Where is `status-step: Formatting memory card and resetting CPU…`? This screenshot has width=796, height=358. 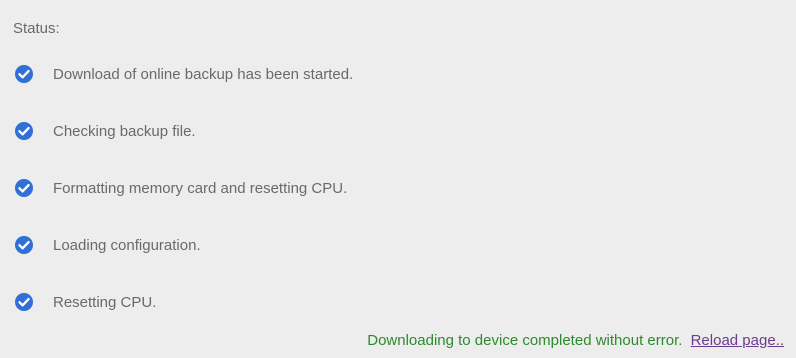
status-step: Formatting memory card and resetting CPU… is located at coordinates (183, 188).